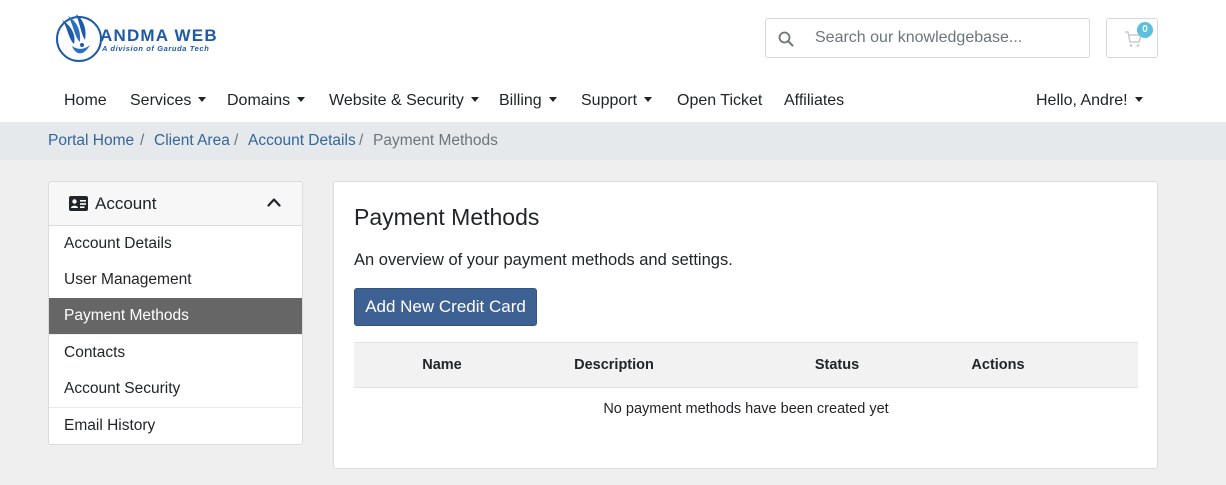 This screenshot has width=1226, height=485. I want to click on nav-home: Home, so click(85, 101).